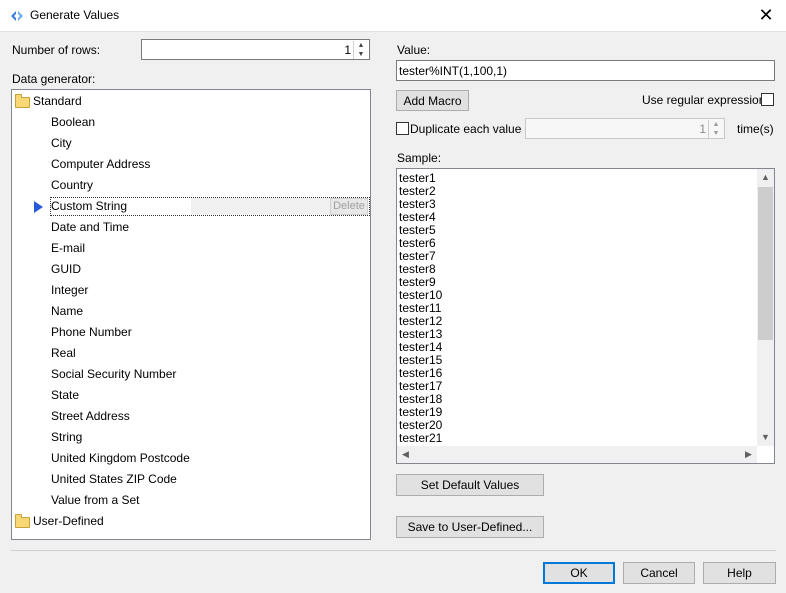 The height and width of the screenshot is (593, 786). What do you see at coordinates (702, 129) in the screenshot?
I see `duplicate-count: 1` at bounding box center [702, 129].